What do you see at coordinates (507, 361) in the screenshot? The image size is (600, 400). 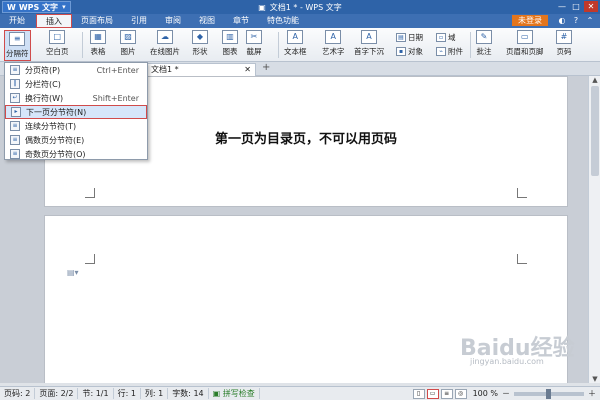 I see `watermark-url: jingyan.baidu.com` at bounding box center [507, 361].